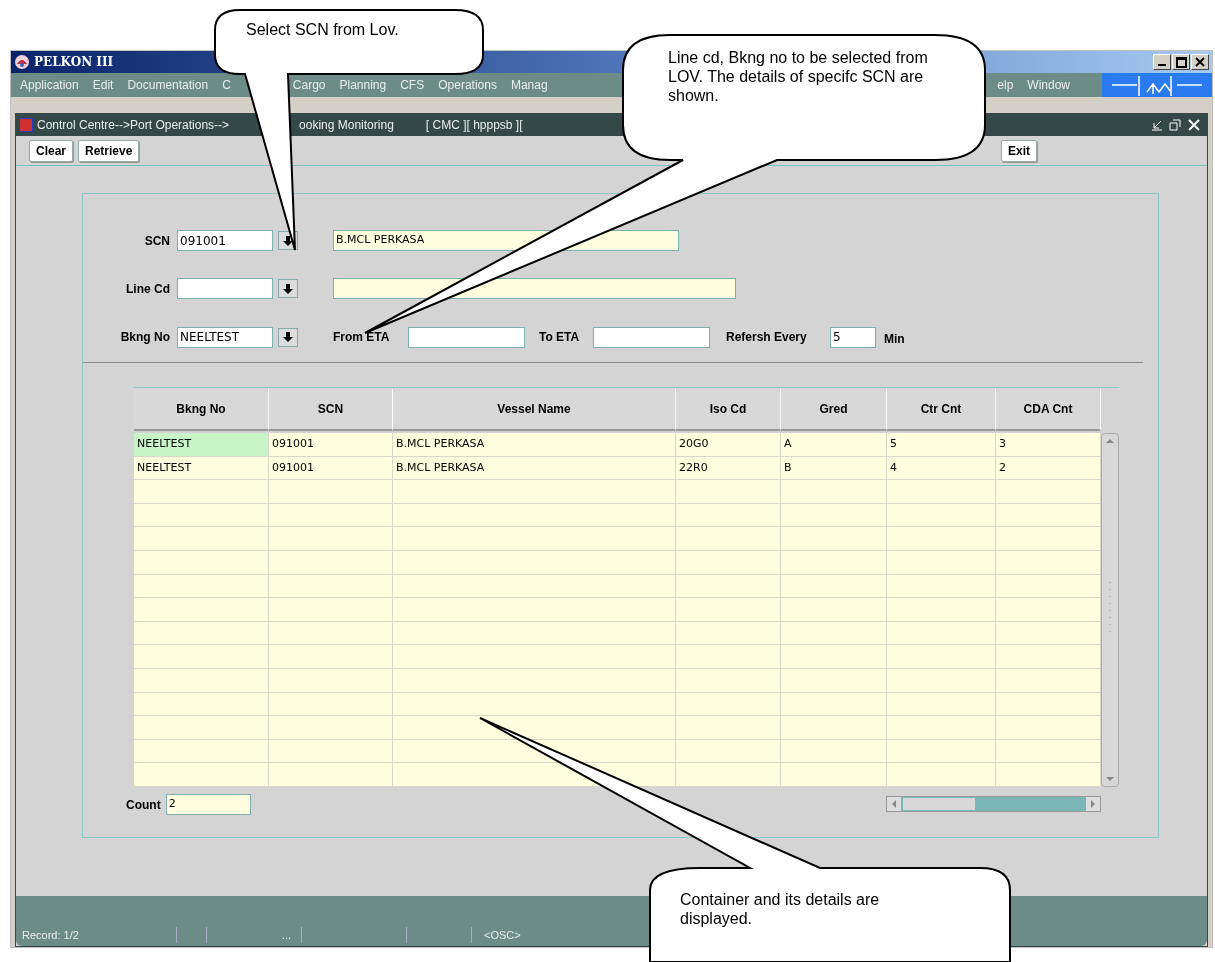 Image resolution: width=1215 pixels, height=962 pixels. Describe the element at coordinates (157, 241) in the screenshot. I see `field-label: SCN` at that location.